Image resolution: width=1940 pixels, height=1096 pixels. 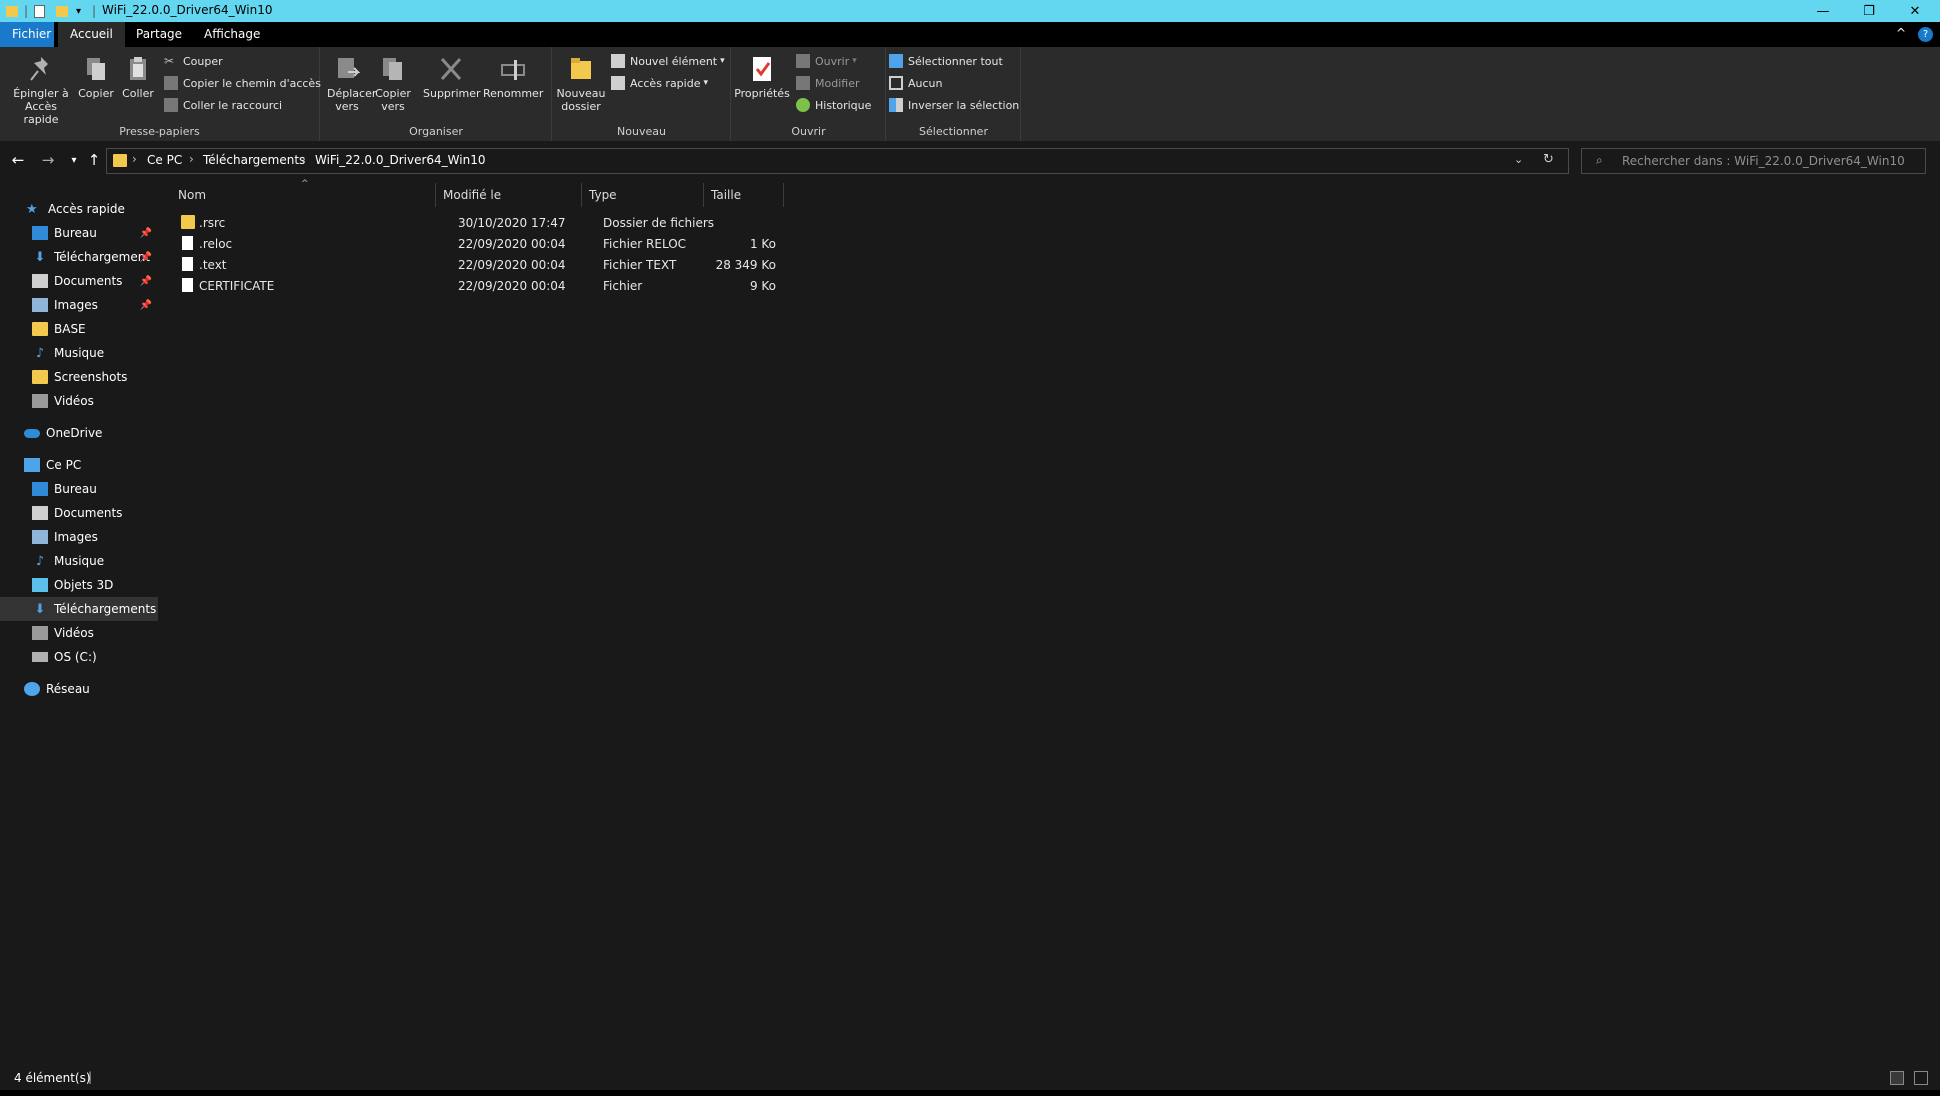 What do you see at coordinates (1901, 33) in the screenshot?
I see `collapse-ribbon-icon: ^` at bounding box center [1901, 33].